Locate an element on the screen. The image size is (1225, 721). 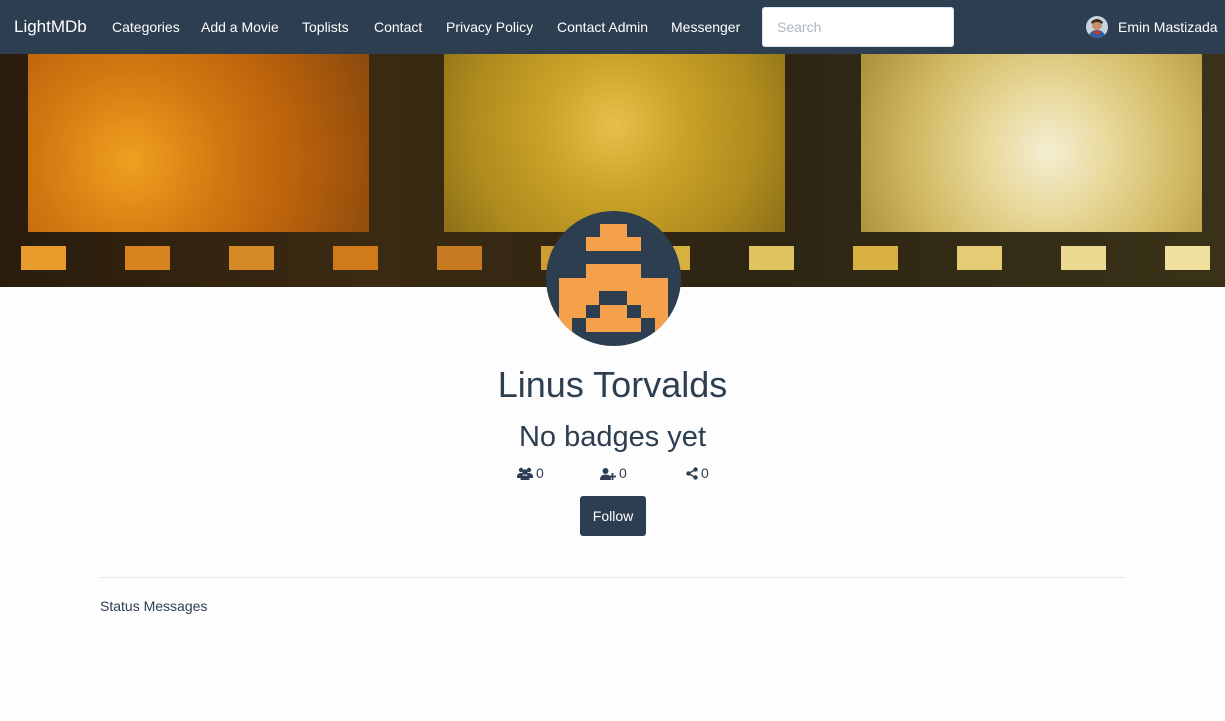
user-name: Emin Mastizada is located at coordinates (1168, 27).